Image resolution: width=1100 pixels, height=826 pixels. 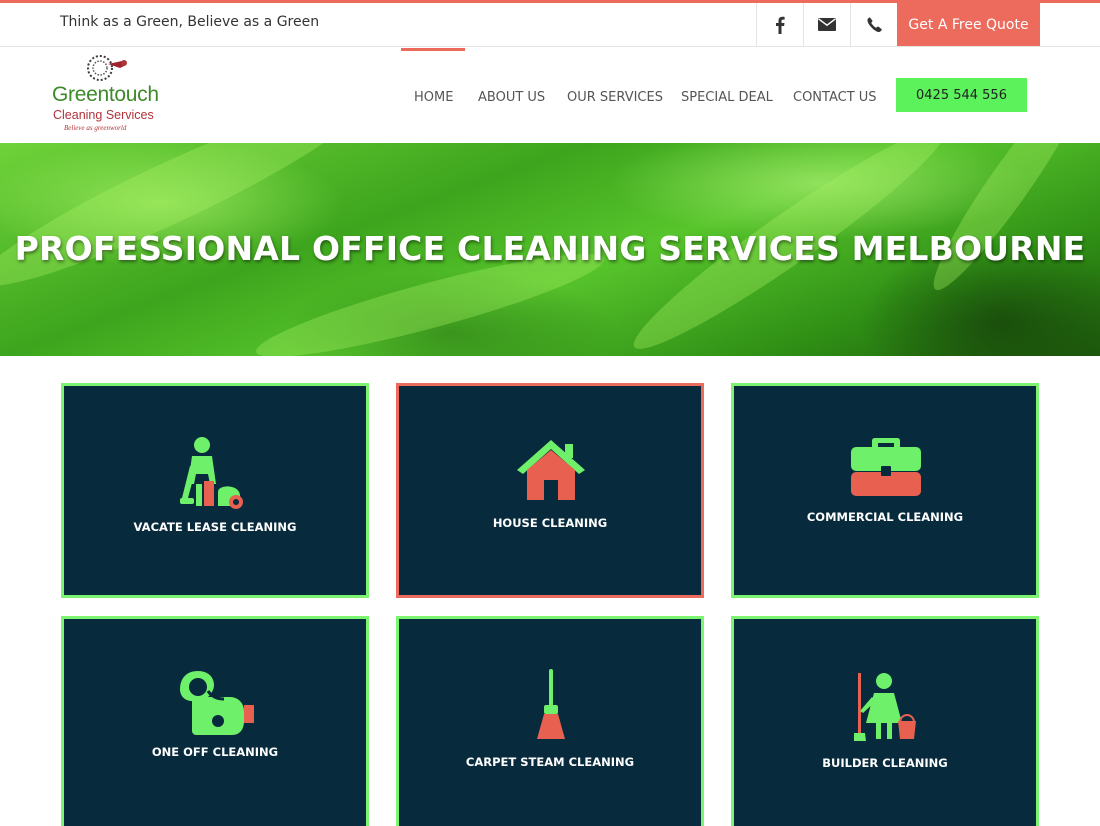 I want to click on service-card-label: BUILDER CLEANING, so click(x=885, y=763).